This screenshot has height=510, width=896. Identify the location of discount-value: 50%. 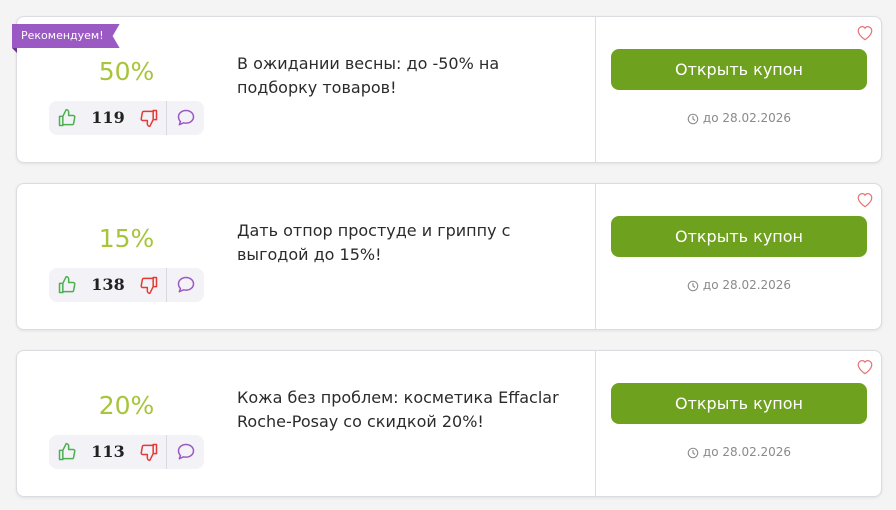
(126, 71).